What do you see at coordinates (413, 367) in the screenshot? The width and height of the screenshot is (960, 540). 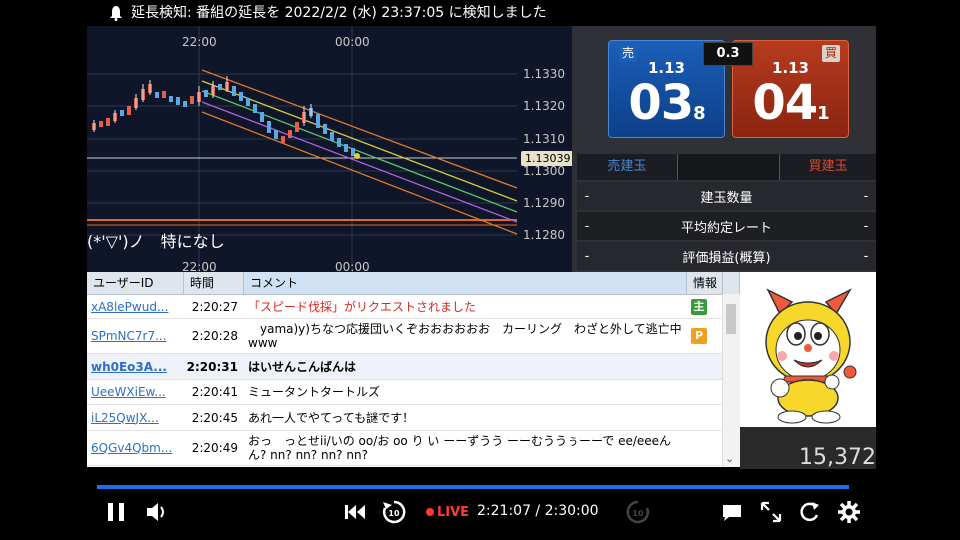 I see `comment-row: wh0Eo3A... 2:20:31 はいせんこんばんは` at bounding box center [413, 367].